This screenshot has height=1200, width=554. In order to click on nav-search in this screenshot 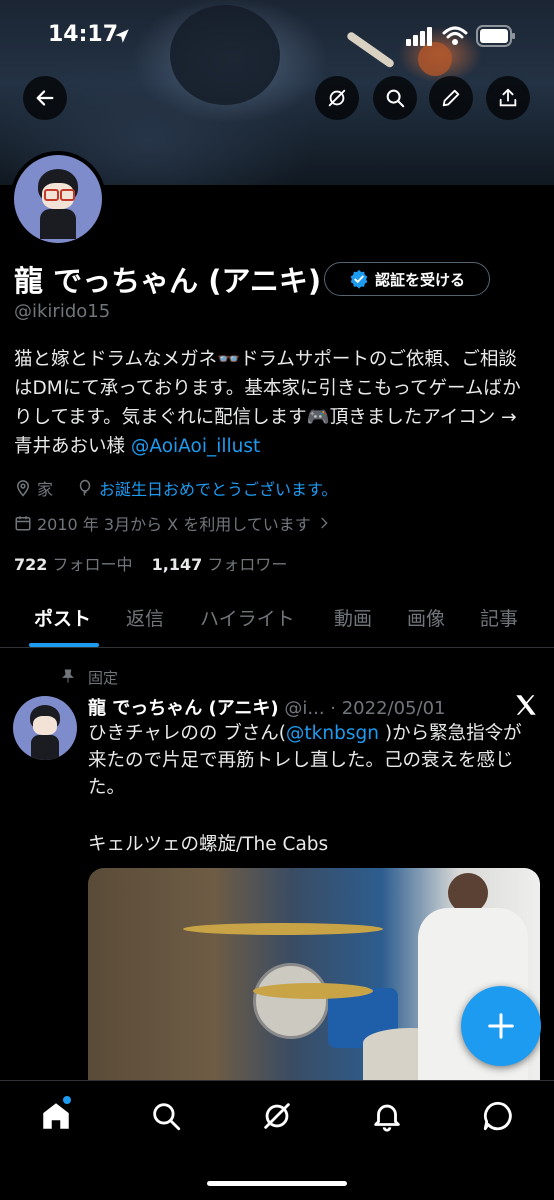, I will do `click(166, 1116)`.